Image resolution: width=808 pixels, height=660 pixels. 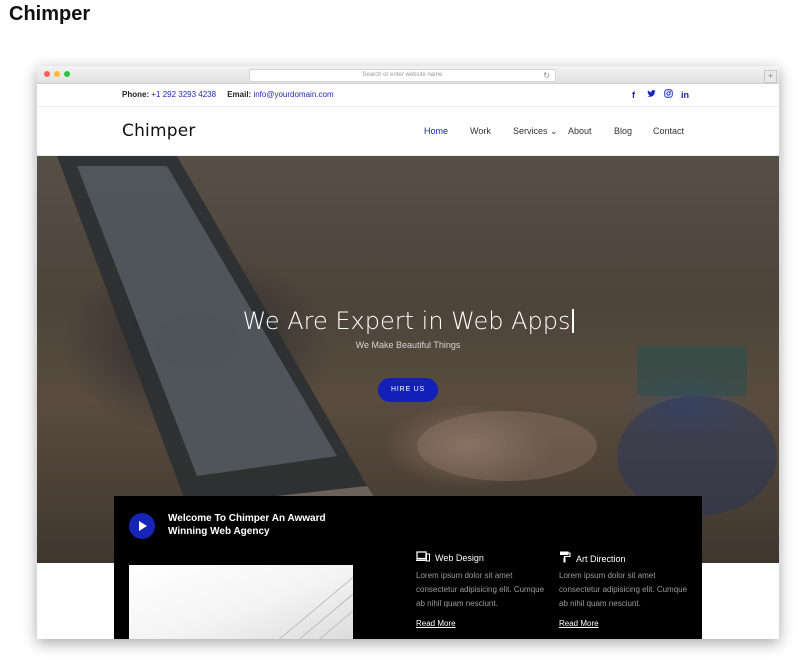 What do you see at coordinates (142, 526) in the screenshot?
I see `play-video-button` at bounding box center [142, 526].